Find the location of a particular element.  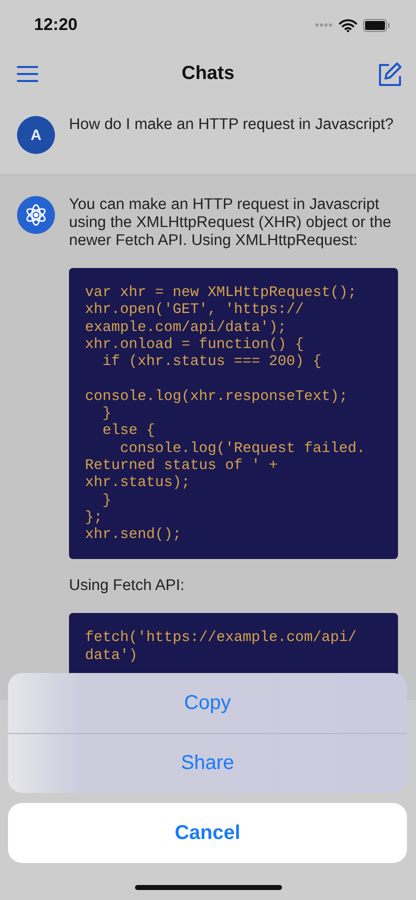

status-time: 12:20 is located at coordinates (56, 25).